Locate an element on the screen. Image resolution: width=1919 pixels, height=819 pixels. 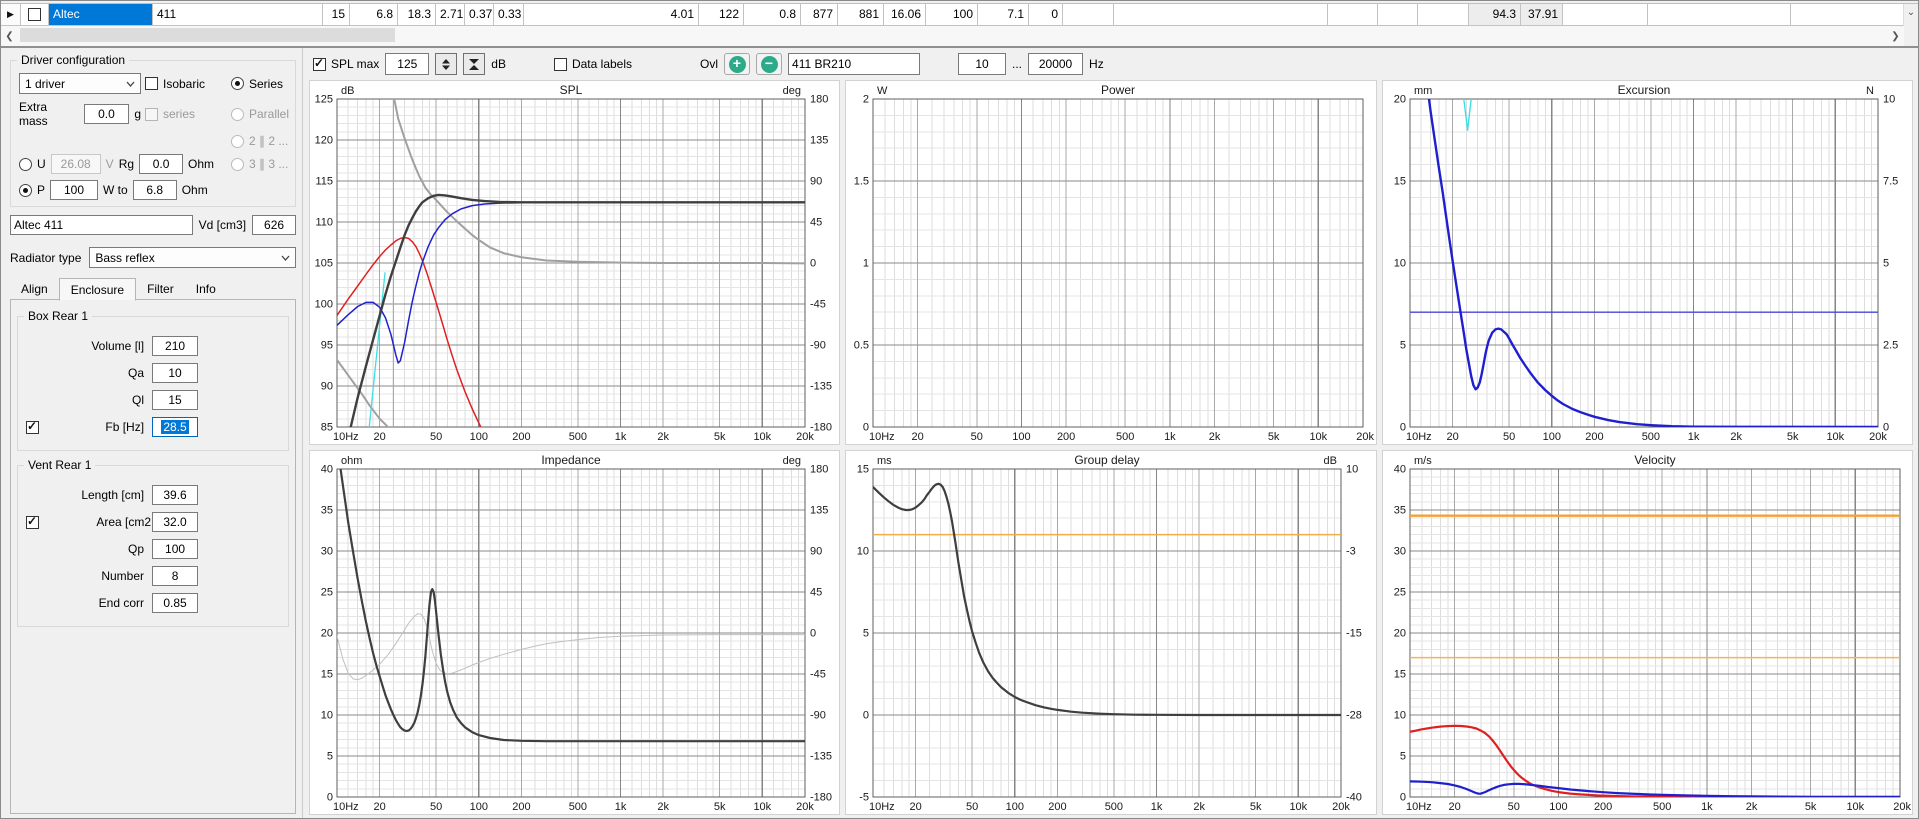
qp-input: 100 is located at coordinates (175, 549).